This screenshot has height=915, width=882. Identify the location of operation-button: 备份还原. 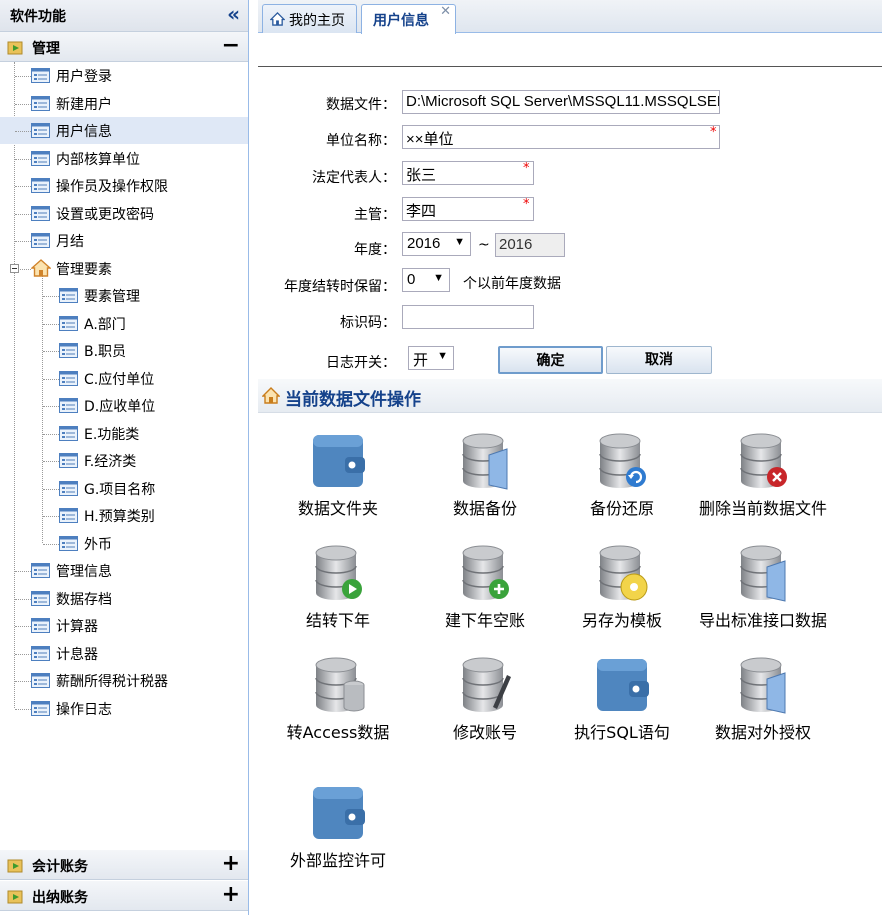
(622, 481).